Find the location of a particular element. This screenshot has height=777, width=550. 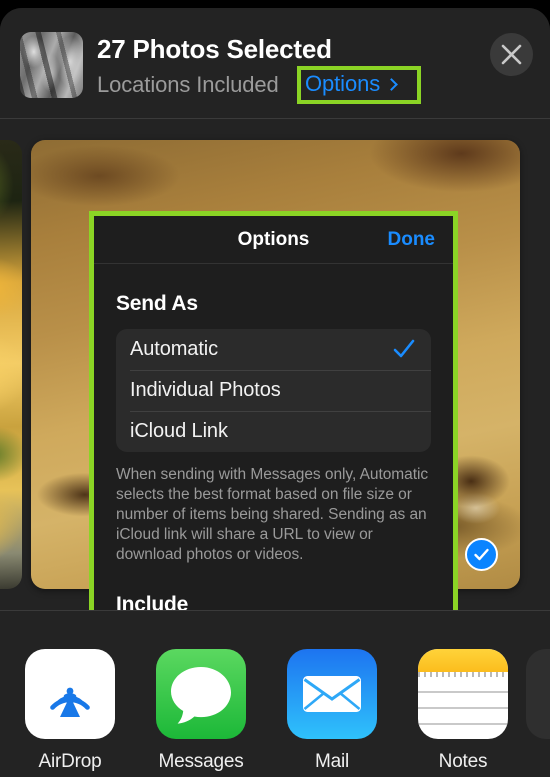

photo-image-previous is located at coordinates (11, 364).